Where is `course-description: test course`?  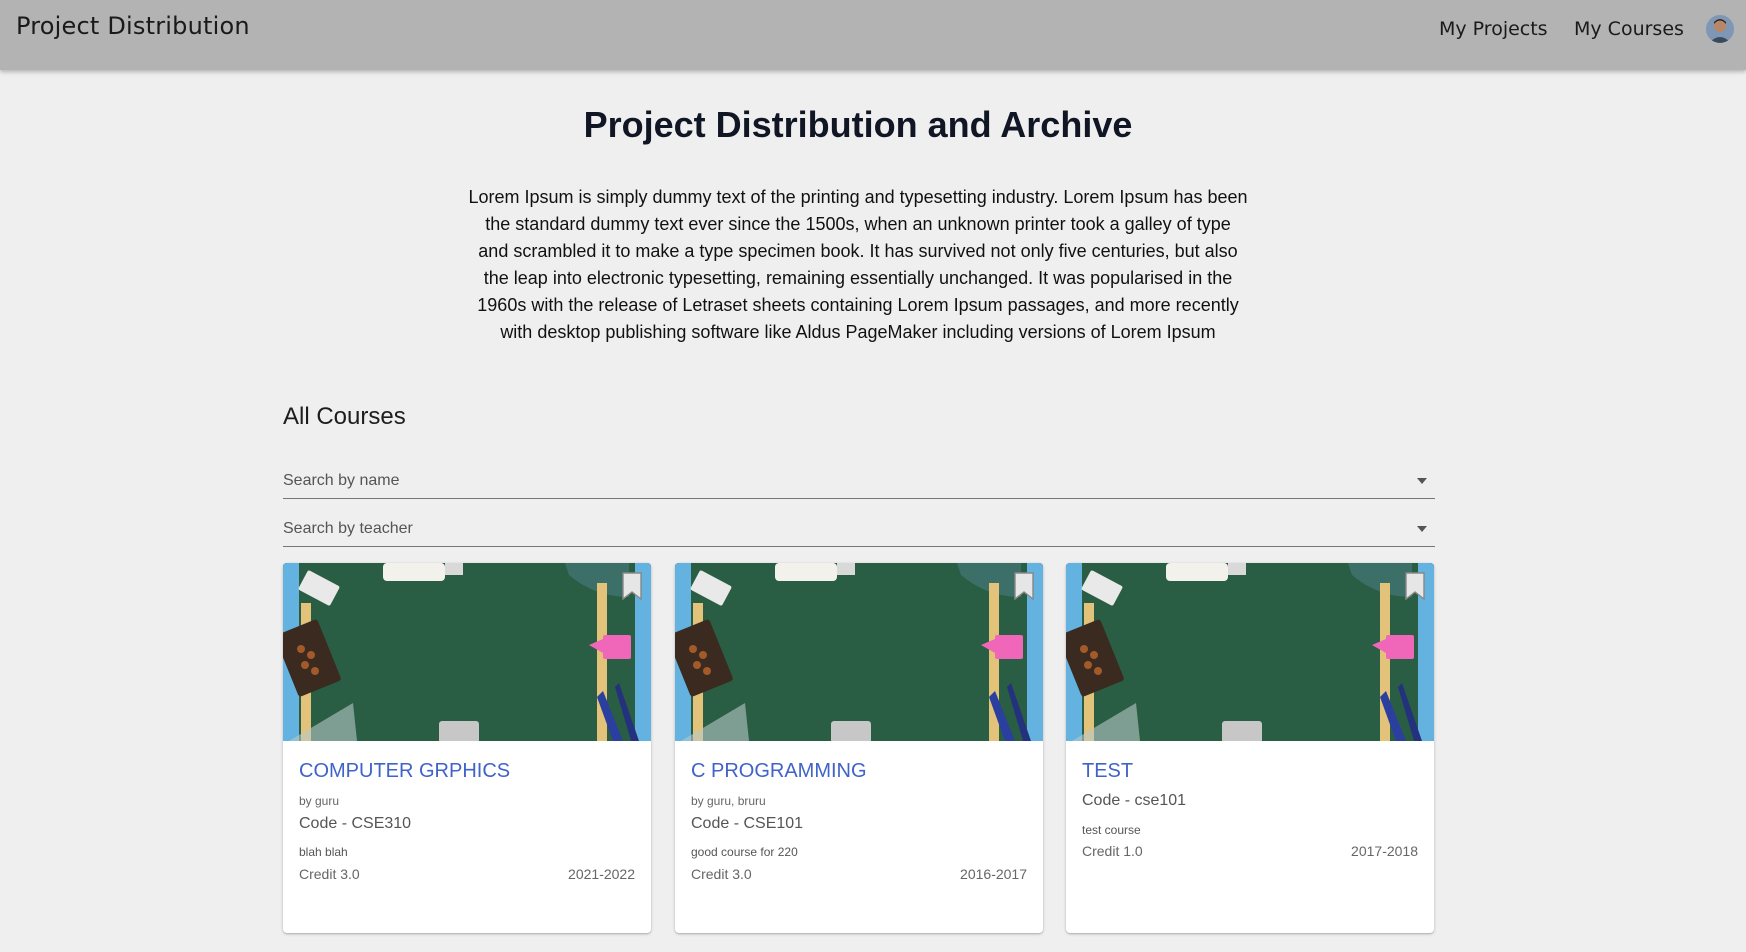
course-description: test course is located at coordinates (1111, 830).